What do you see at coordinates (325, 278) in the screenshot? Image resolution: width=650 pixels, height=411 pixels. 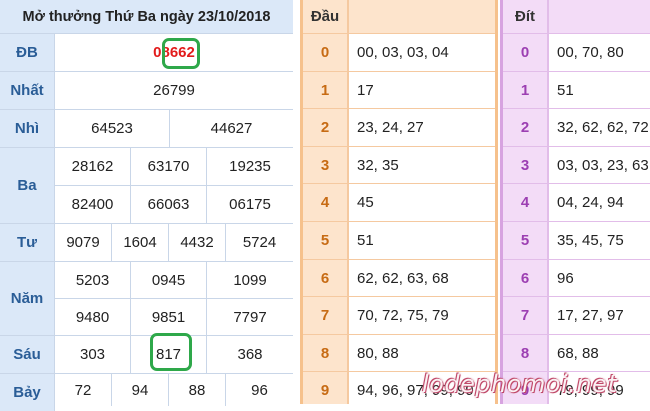 I see `dau-row-key: 6` at bounding box center [325, 278].